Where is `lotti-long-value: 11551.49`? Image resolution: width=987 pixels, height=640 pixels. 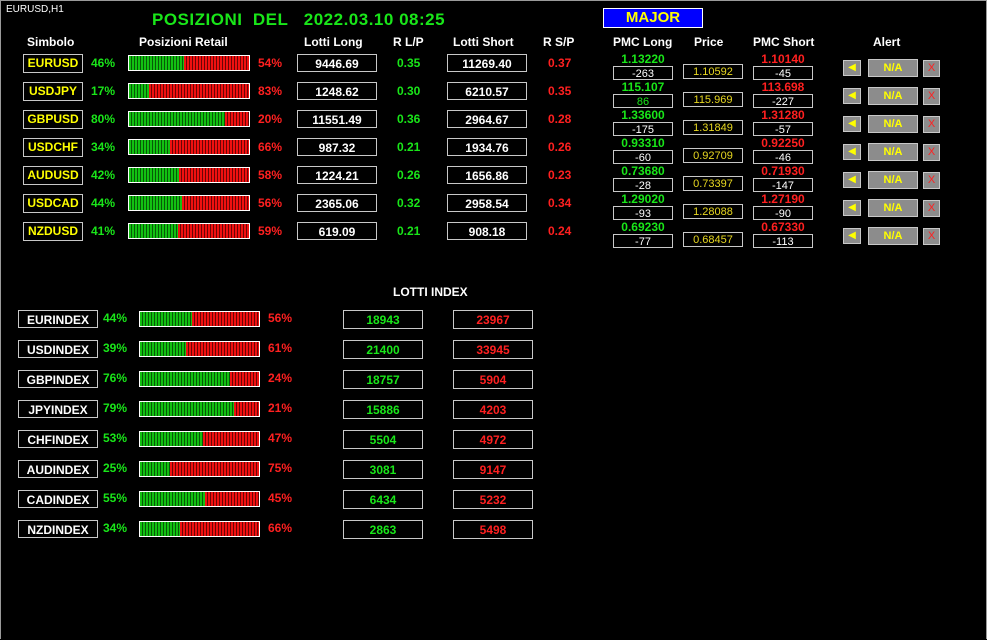
lotti-long-value: 11551.49 is located at coordinates (337, 119).